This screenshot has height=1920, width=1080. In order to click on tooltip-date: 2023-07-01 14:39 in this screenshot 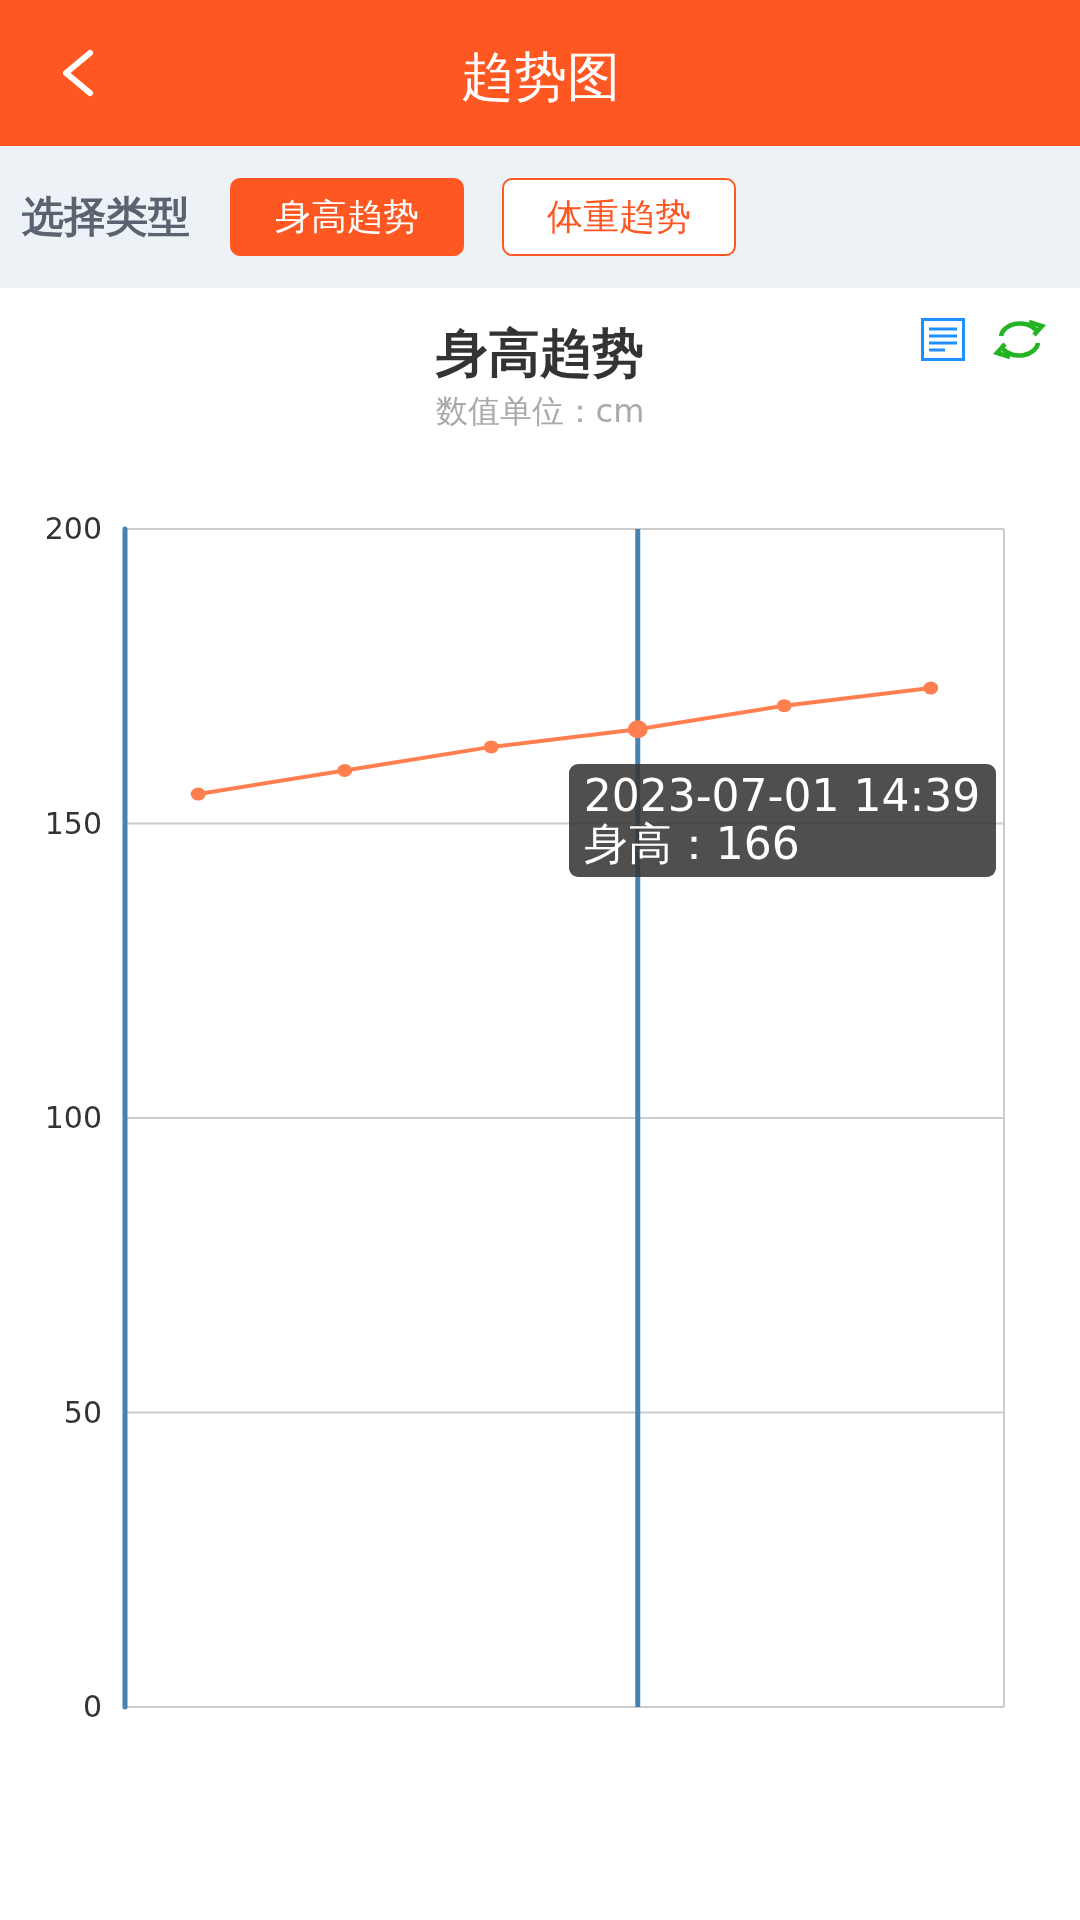, I will do `click(782, 796)`.